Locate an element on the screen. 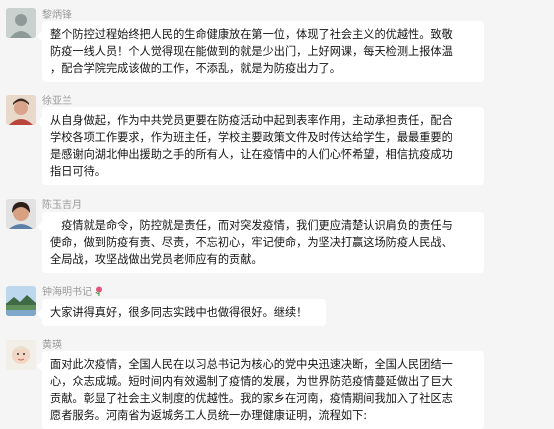 The height and width of the screenshot is (429, 554). message-line: 是感谢向湖北伸出援助之手的所有人，让在疫情中的人们心怀希望，相信抗疫成功 is located at coordinates (251, 154).